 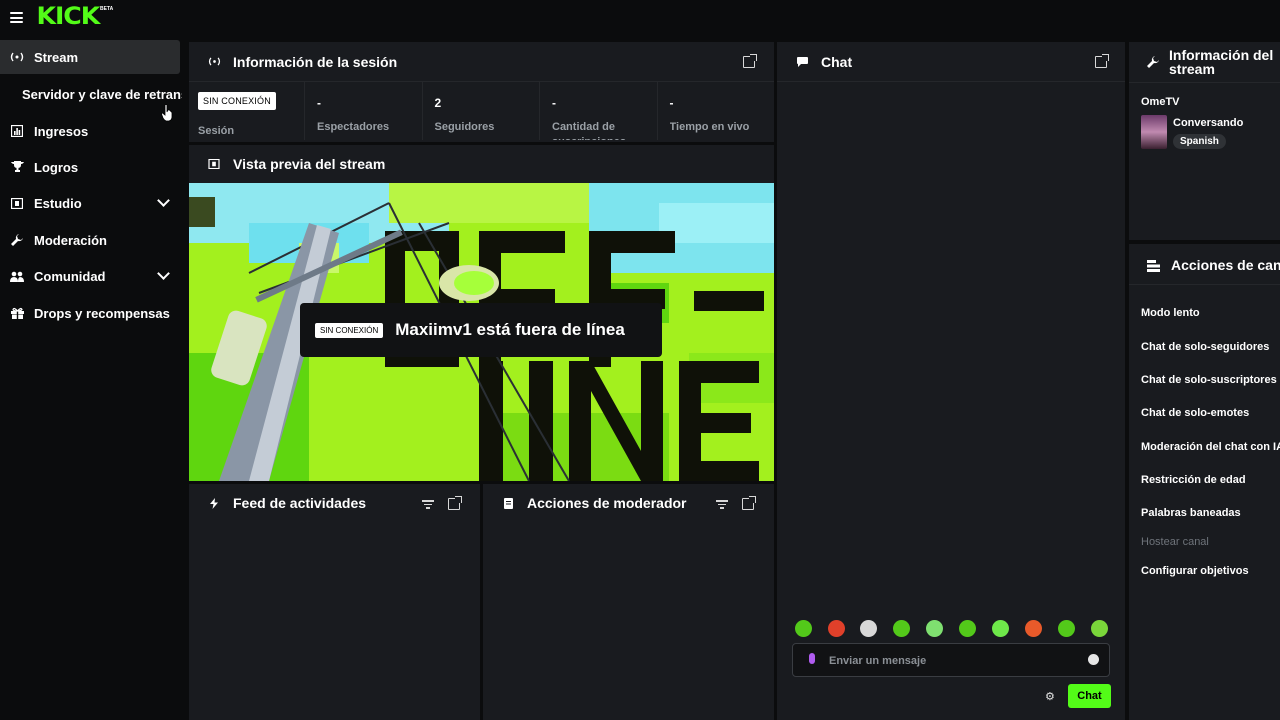 I want to click on action-slow-mode: Modo lento, so click(x=1170, y=313).